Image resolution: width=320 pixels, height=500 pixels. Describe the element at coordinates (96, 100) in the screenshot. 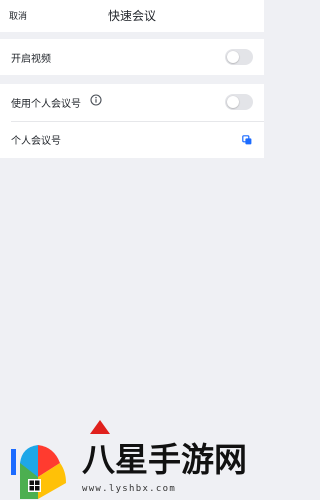

I see `info-circle-icon` at that location.